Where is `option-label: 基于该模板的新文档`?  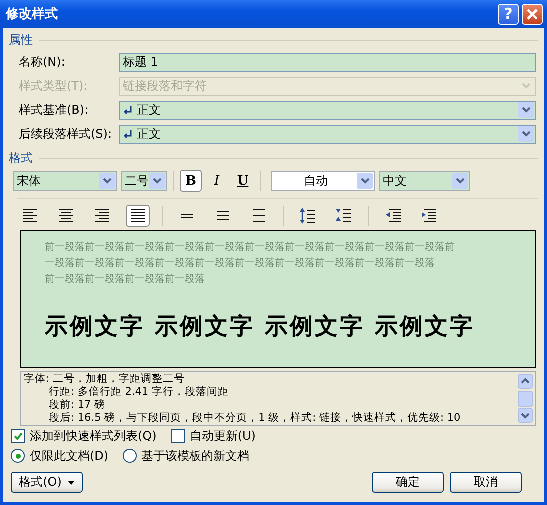
option-label: 基于该模板的新文档 is located at coordinates (196, 456).